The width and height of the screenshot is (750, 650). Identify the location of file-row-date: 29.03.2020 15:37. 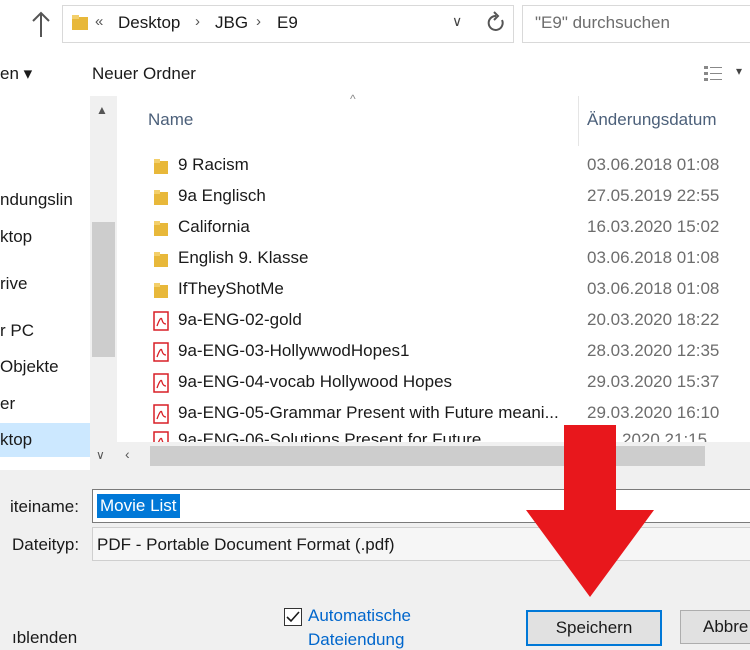
(653, 381).